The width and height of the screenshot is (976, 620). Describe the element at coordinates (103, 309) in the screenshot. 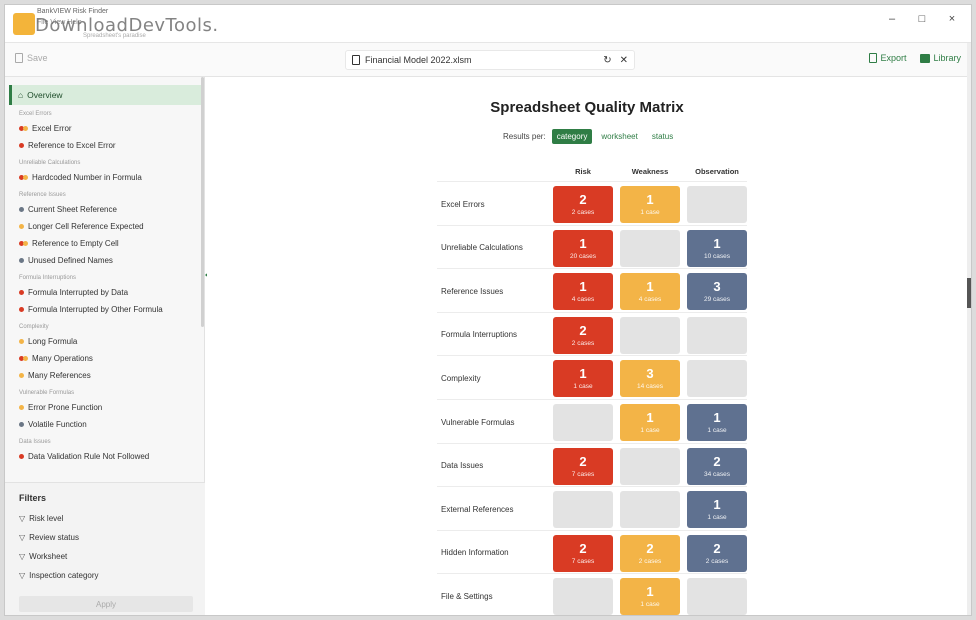

I see `sidebar-item: Formula Interrupted by Other Formula` at that location.